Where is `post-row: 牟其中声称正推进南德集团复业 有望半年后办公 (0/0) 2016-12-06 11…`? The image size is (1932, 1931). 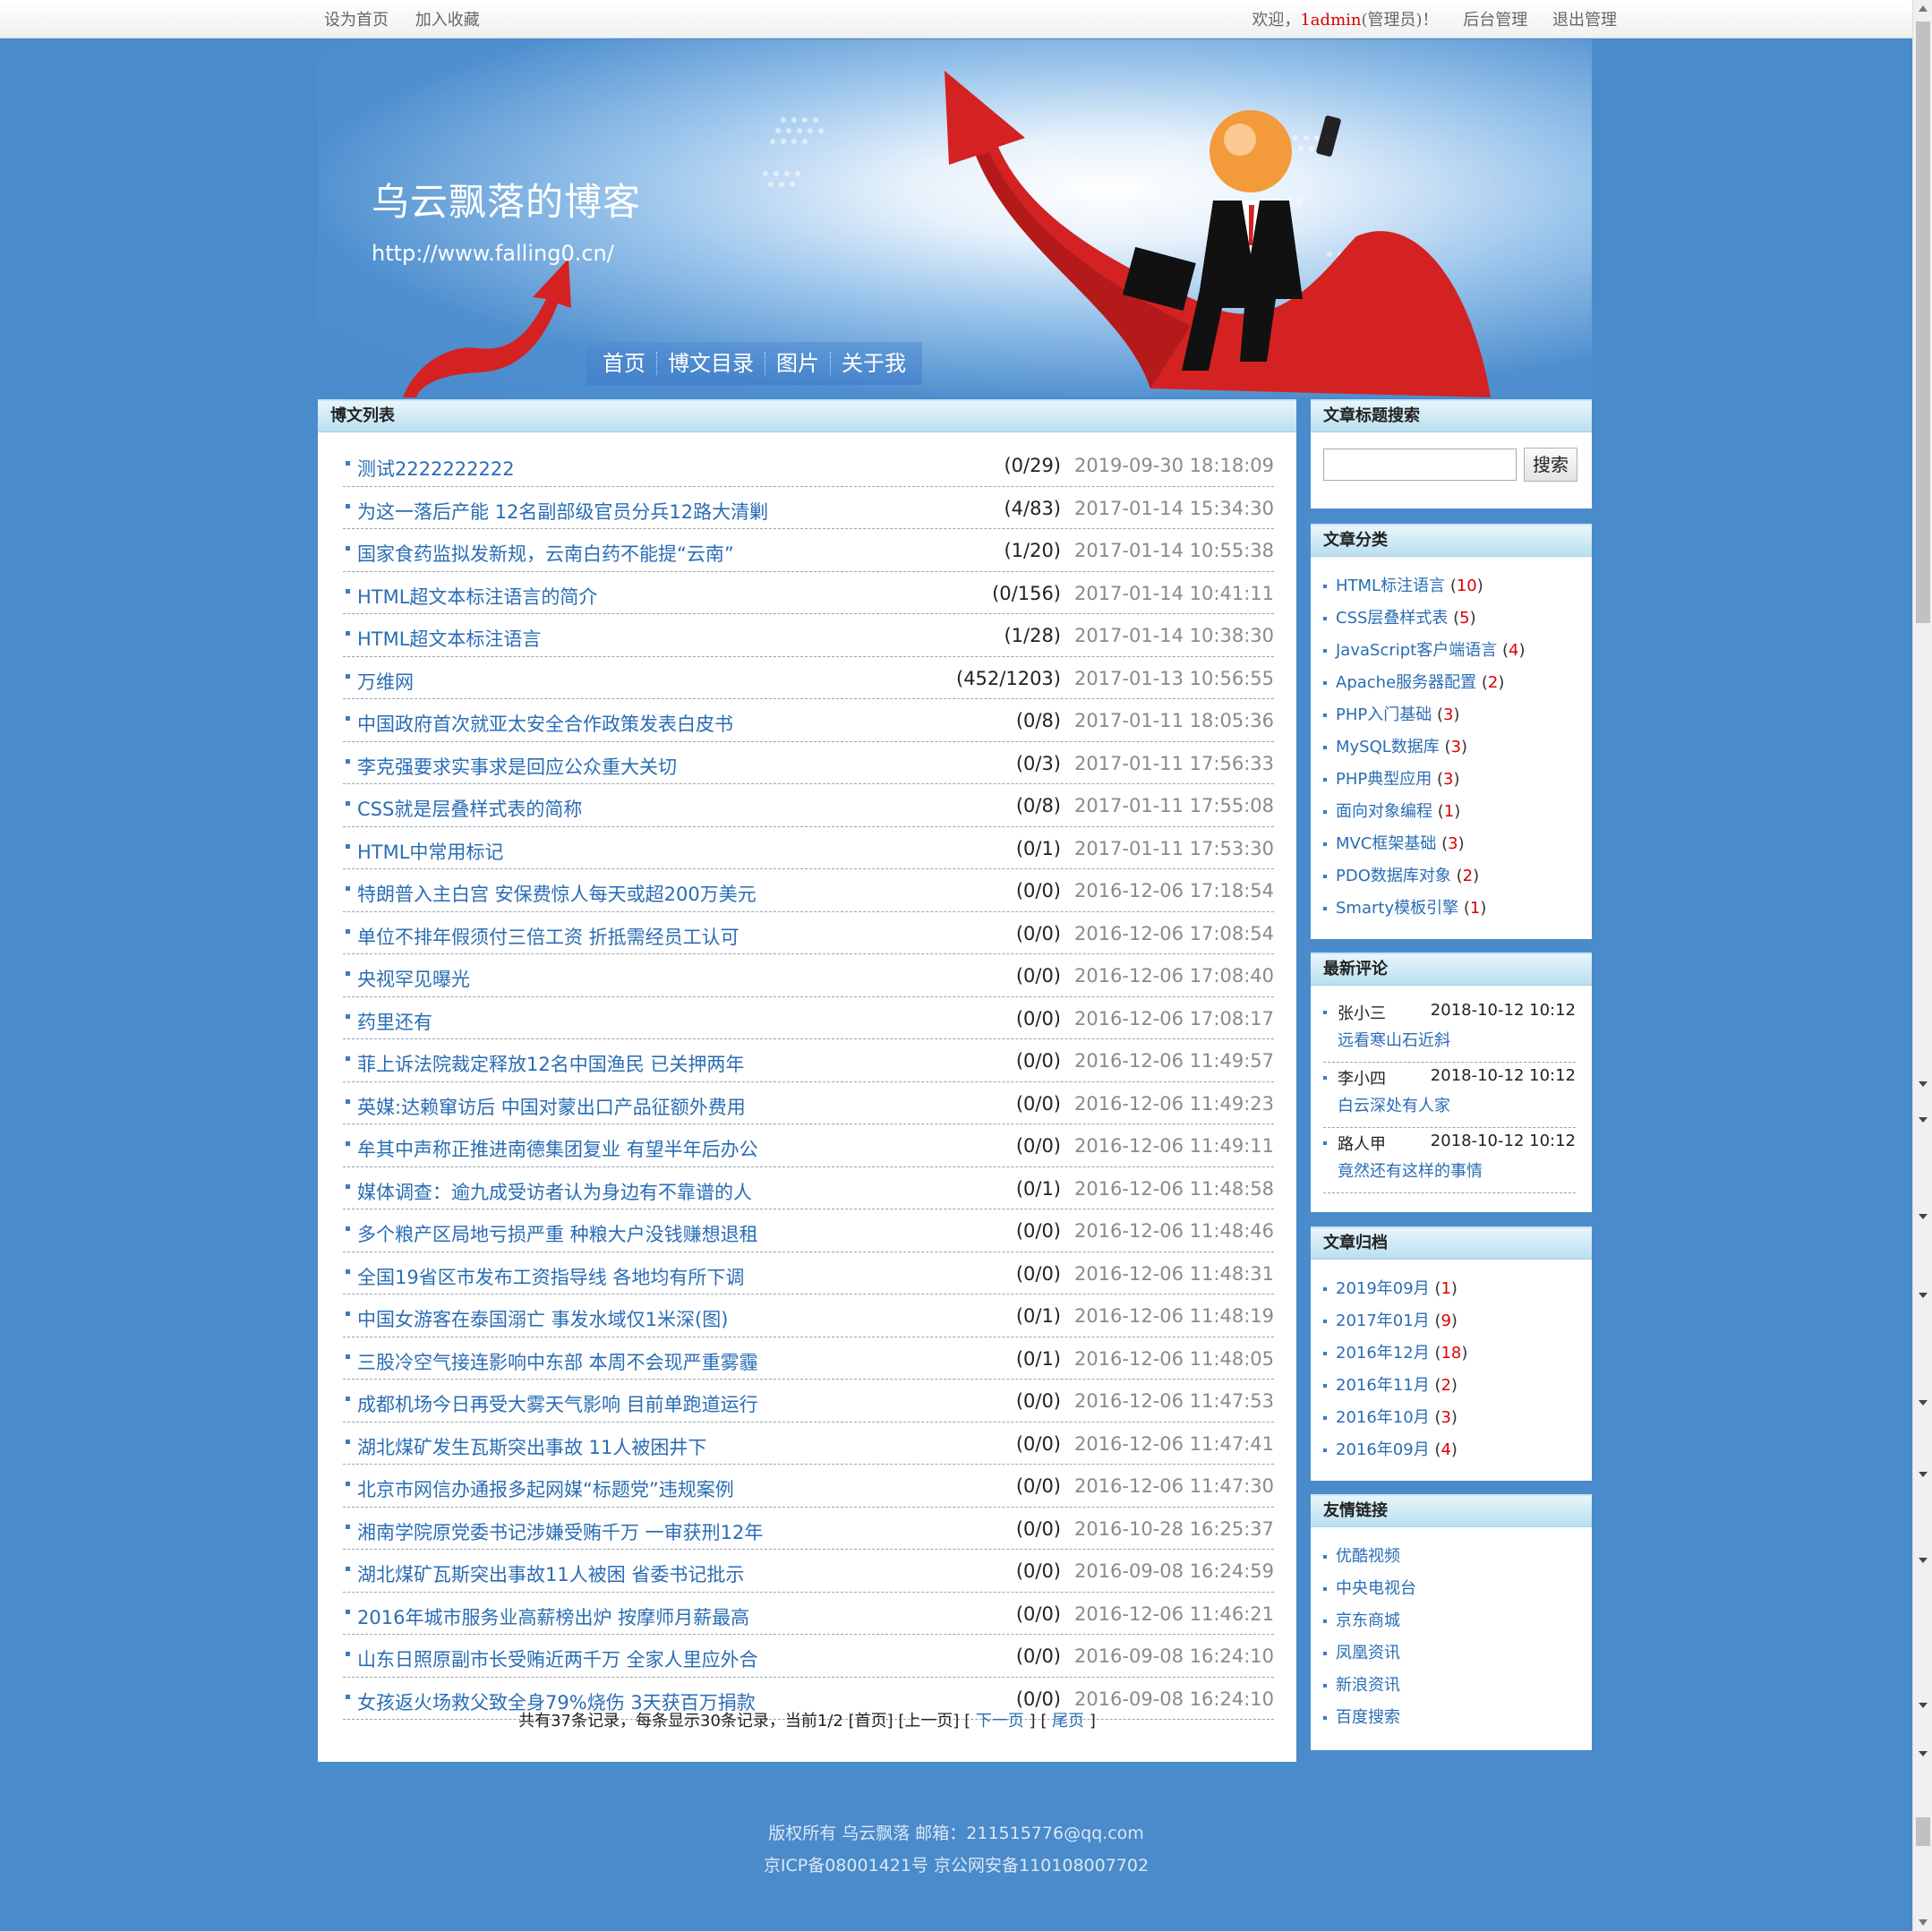
post-row: 牟其中声称正推进南德集团复业 有望半年后办公 (0/0) 2016-12-06 11… is located at coordinates (808, 1145).